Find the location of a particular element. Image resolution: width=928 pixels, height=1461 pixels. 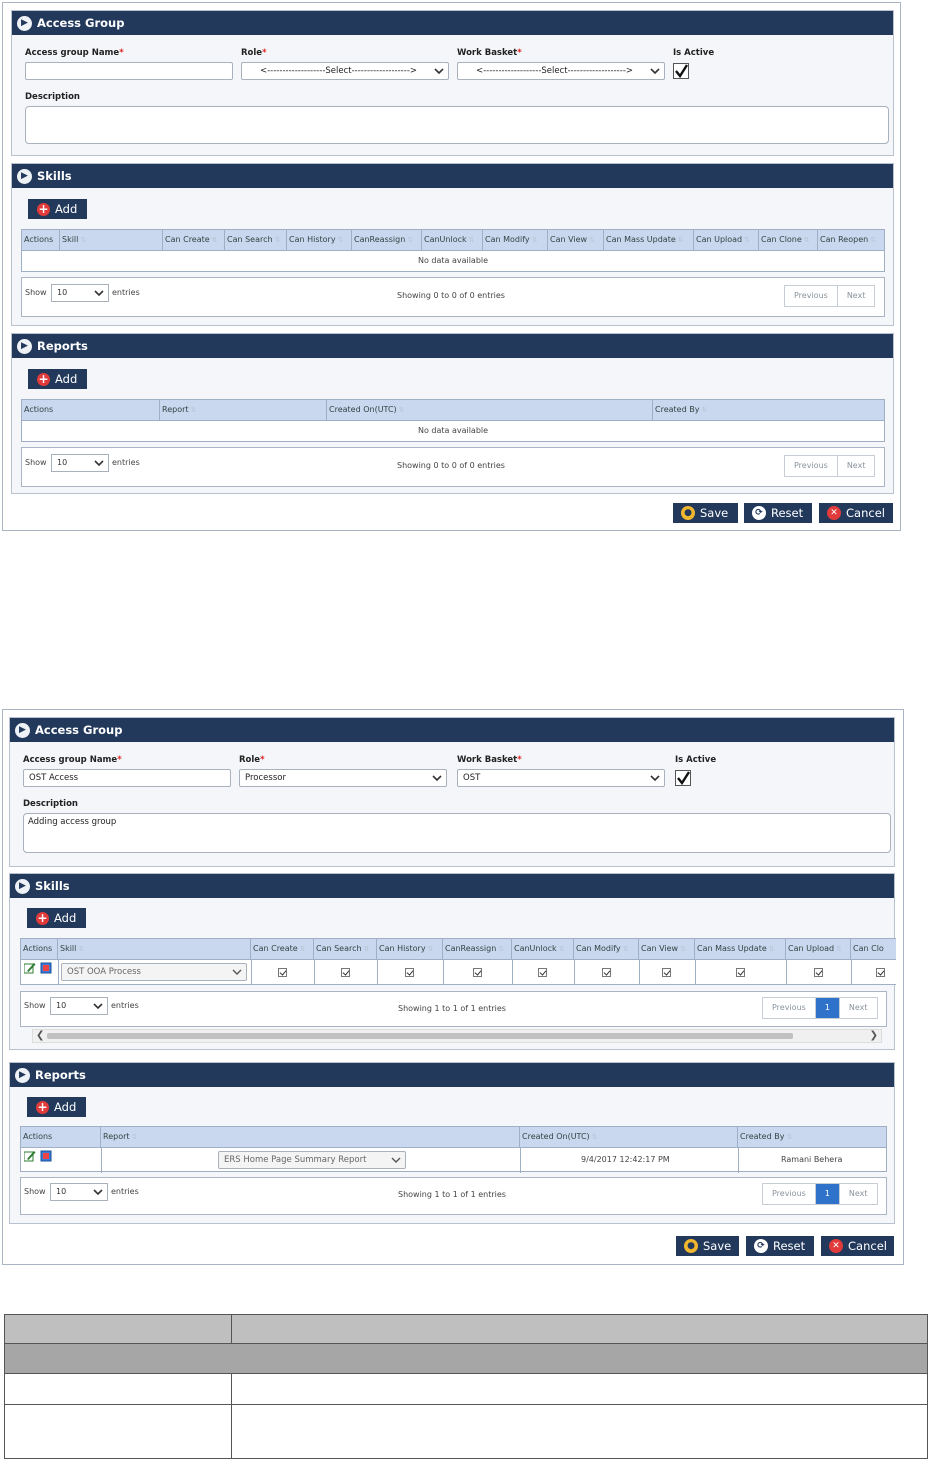

report-select: ERS Home Page Summary Report is located at coordinates (312, 1160).